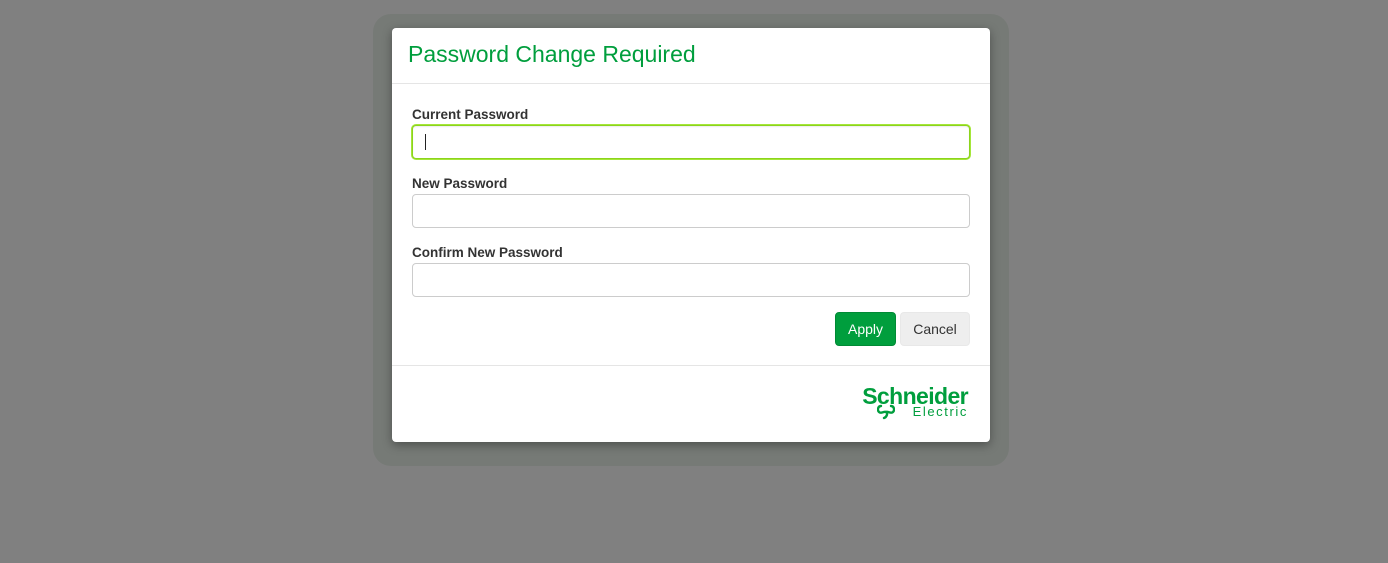  I want to click on logo-mark-icon, so click(886, 412).